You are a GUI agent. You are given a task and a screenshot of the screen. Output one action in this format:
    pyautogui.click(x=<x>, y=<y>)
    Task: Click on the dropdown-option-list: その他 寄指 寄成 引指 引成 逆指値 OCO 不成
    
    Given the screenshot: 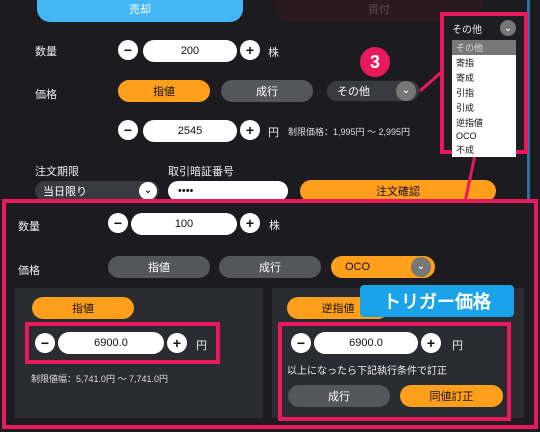 What is the action you would take?
    pyautogui.click(x=484, y=98)
    